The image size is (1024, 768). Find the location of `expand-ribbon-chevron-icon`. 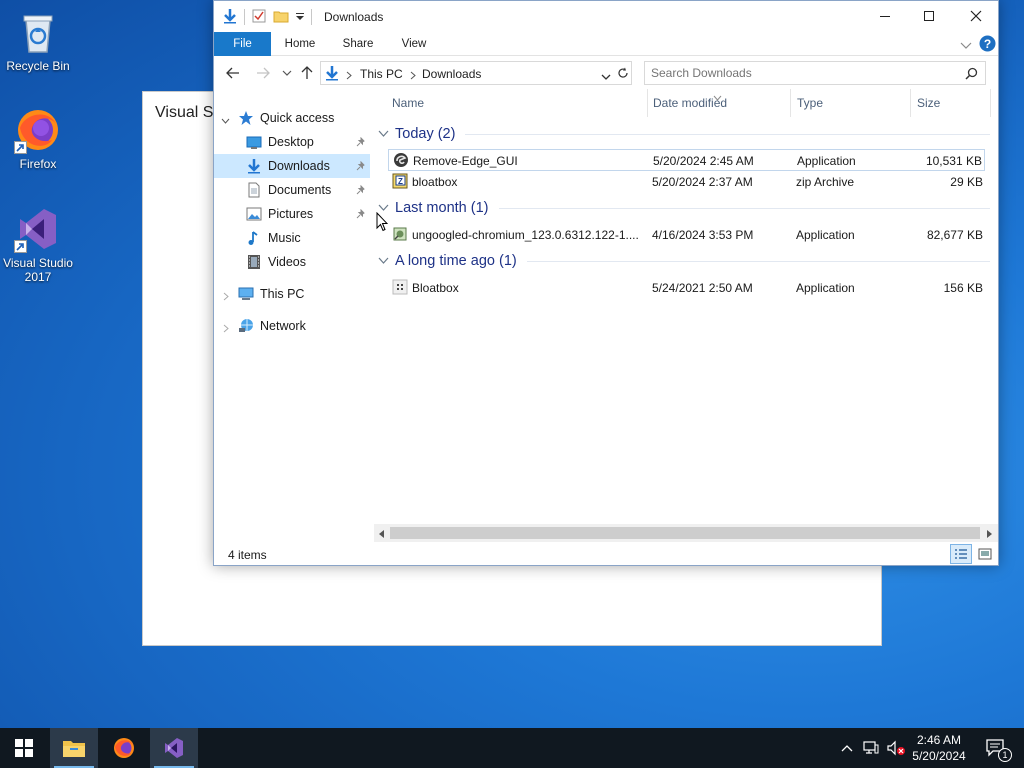

expand-ribbon-chevron-icon is located at coordinates (966, 46).